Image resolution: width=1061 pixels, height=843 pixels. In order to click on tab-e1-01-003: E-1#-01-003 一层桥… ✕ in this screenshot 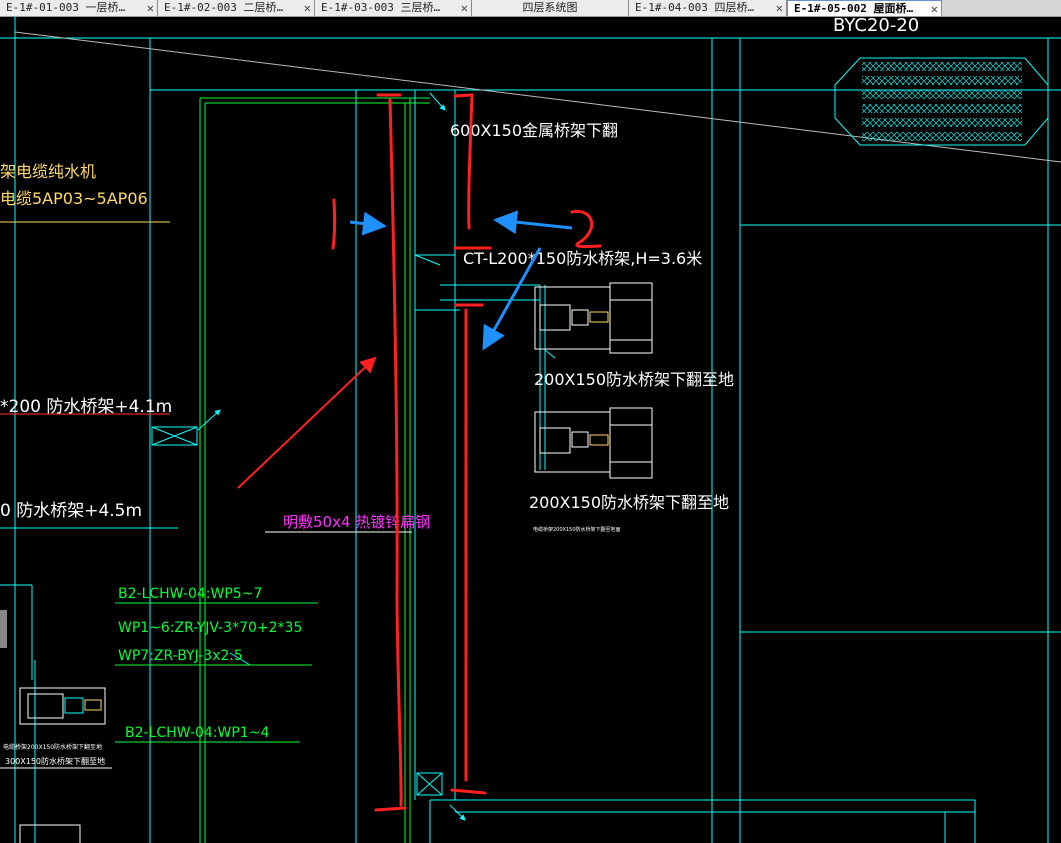, I will do `click(79, 8)`.